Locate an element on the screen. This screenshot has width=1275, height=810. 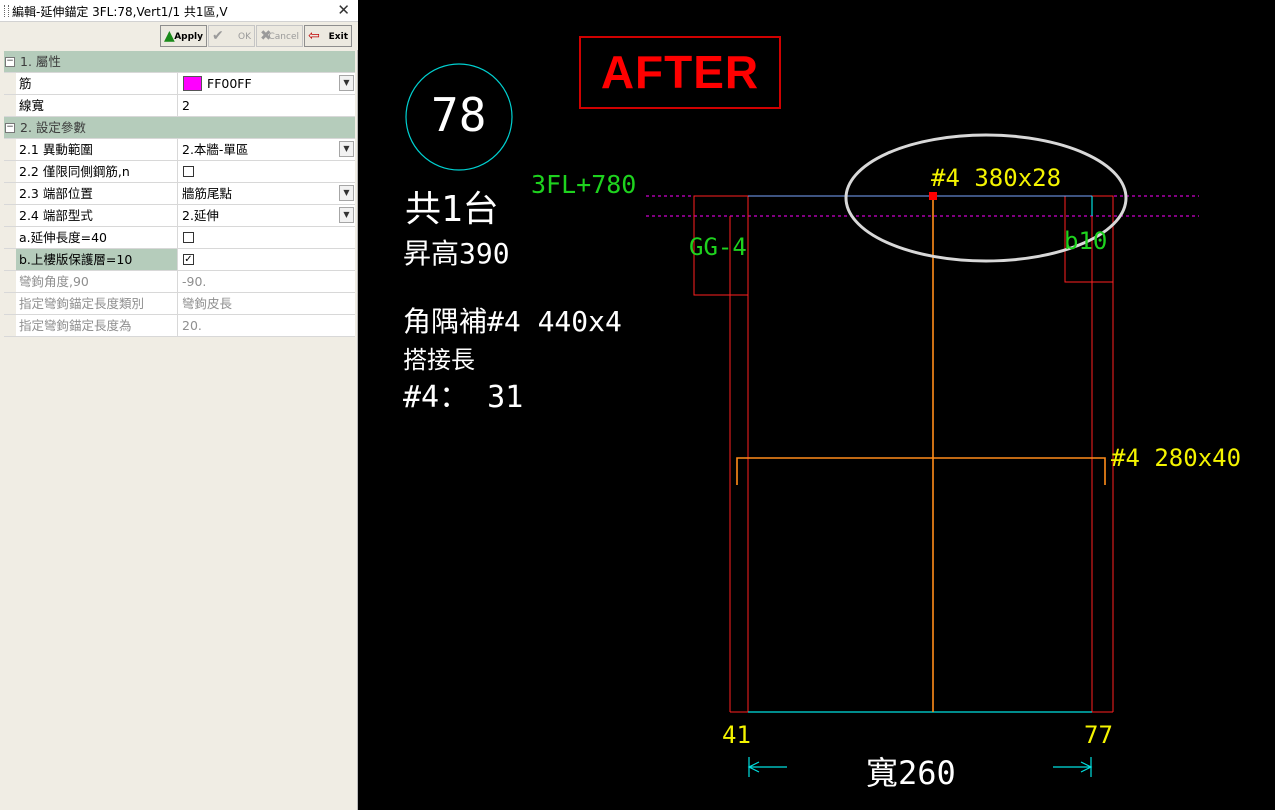
count-label: 共1台 is located at coordinates (452, 209).